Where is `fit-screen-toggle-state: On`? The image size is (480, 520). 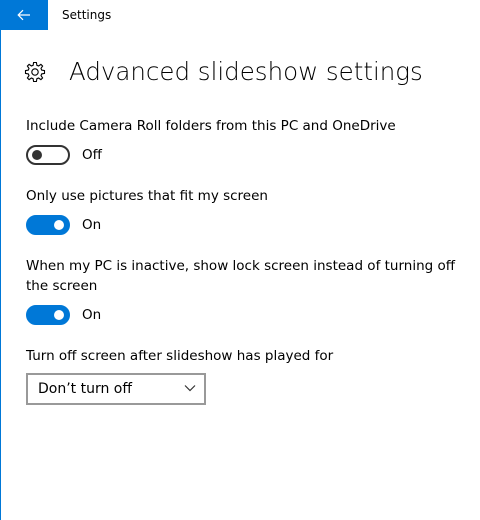 fit-screen-toggle-state: On is located at coordinates (92, 225).